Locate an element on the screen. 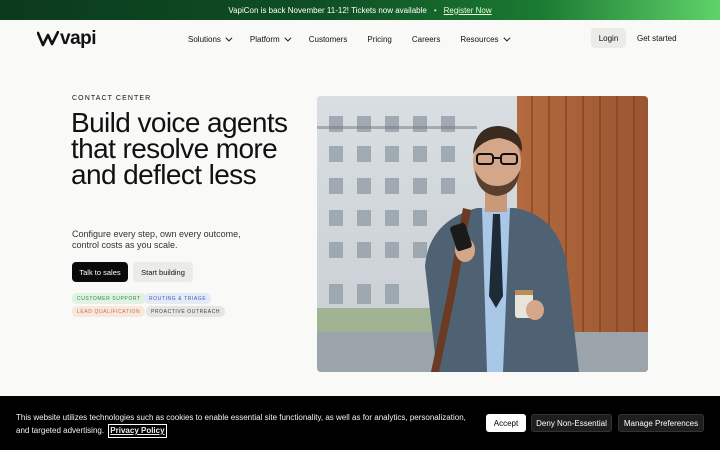  menu-item-label: Careers is located at coordinates (426, 39).